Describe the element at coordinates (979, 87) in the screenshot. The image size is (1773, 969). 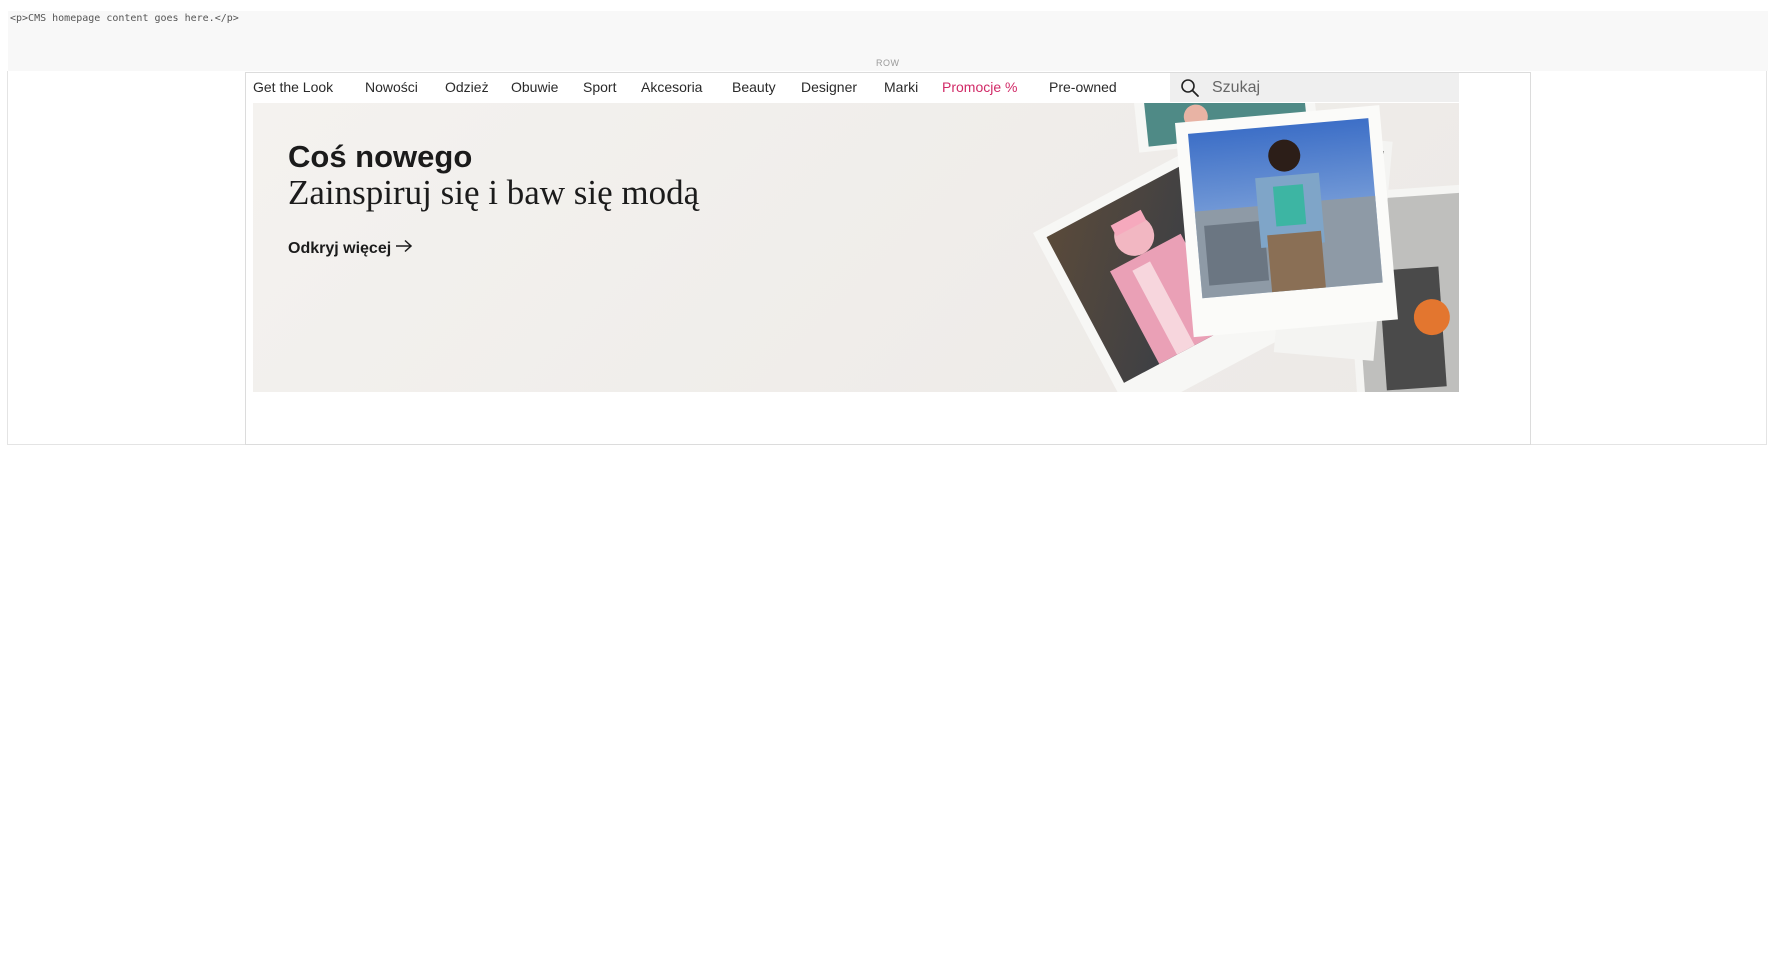
I see `nav-item-promocje: Promocje %` at that location.